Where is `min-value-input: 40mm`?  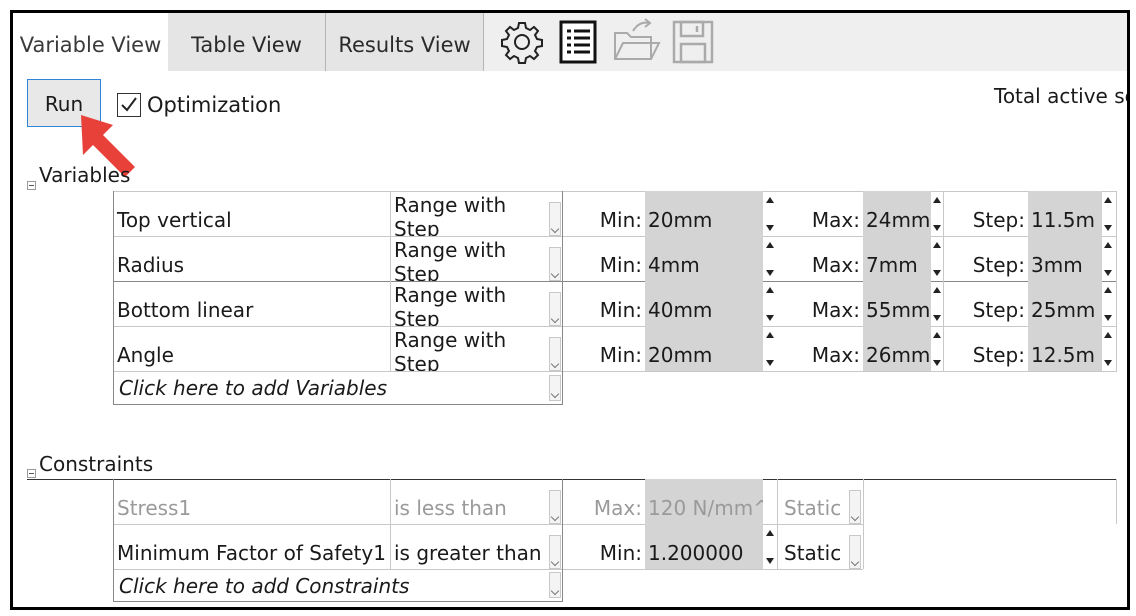
min-value-input: 40mm is located at coordinates (704, 303).